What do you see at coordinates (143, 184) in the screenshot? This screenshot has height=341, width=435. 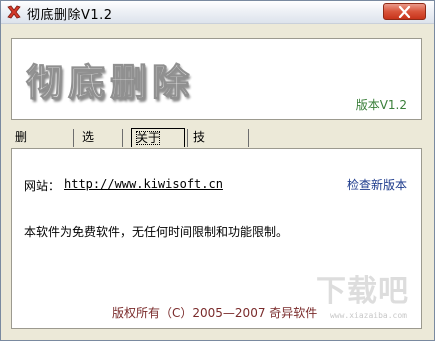 I see `website-link: http://www.kiwisoft.cn` at bounding box center [143, 184].